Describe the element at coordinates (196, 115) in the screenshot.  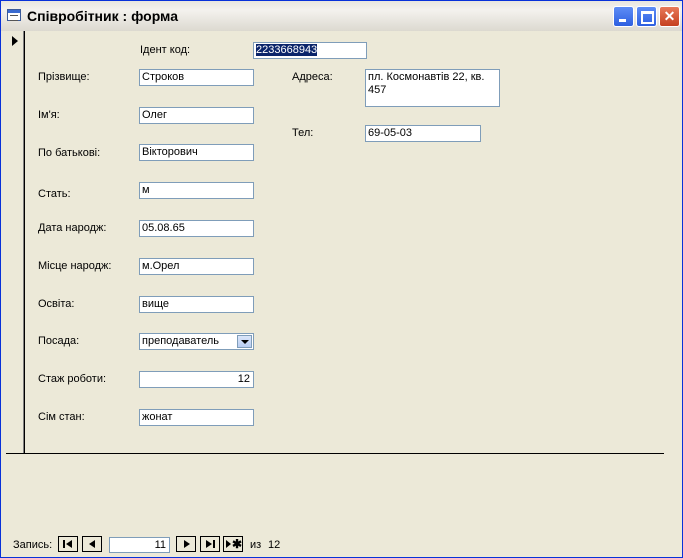
I see `name-field: Олег` at that location.